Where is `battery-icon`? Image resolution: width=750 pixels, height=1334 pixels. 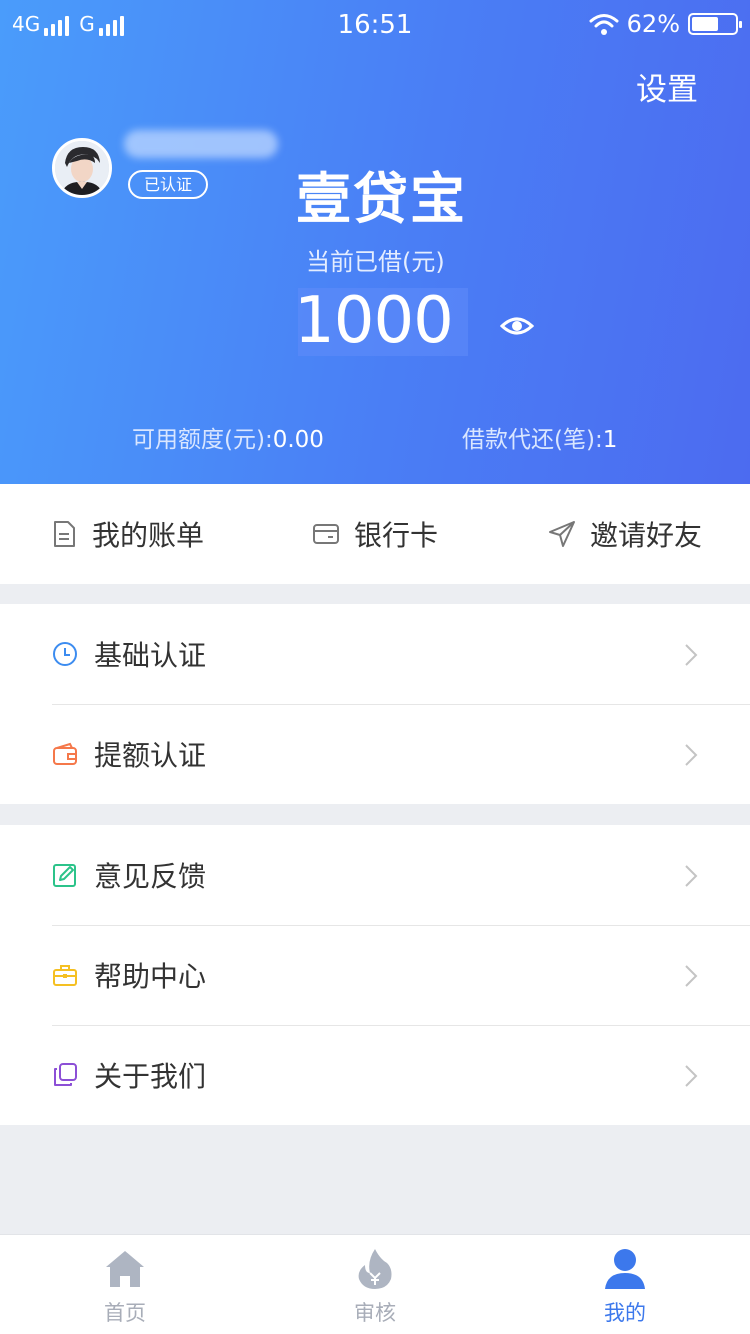 battery-icon is located at coordinates (715, 24).